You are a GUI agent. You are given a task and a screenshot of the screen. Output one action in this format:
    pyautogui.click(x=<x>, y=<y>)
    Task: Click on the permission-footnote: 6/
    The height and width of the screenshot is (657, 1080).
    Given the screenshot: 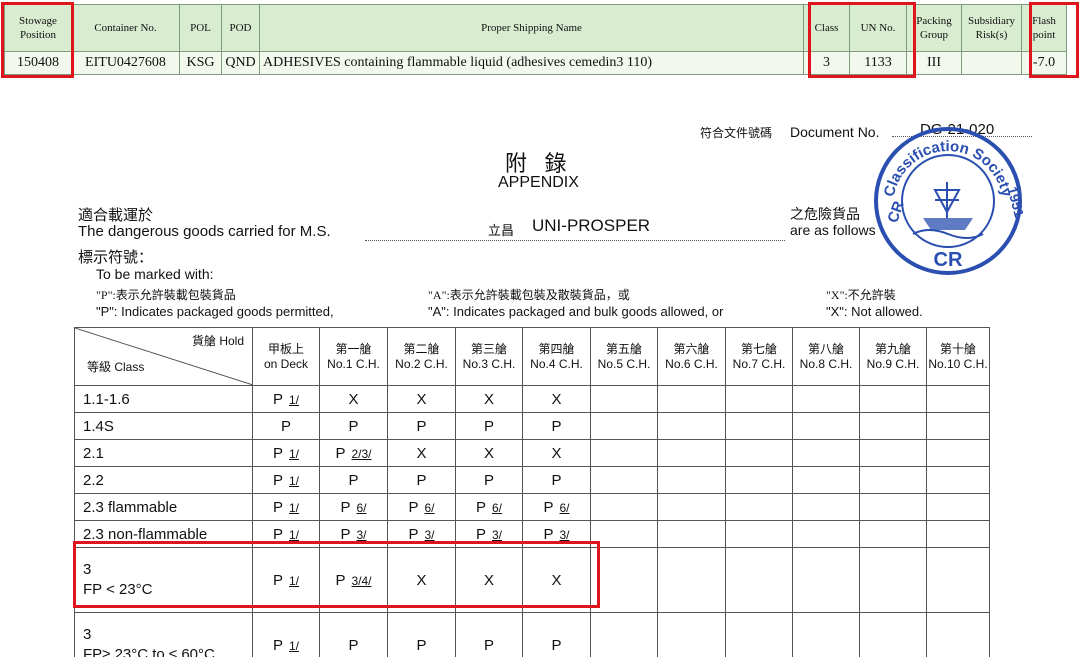 What is the action you would take?
    pyautogui.click(x=564, y=507)
    